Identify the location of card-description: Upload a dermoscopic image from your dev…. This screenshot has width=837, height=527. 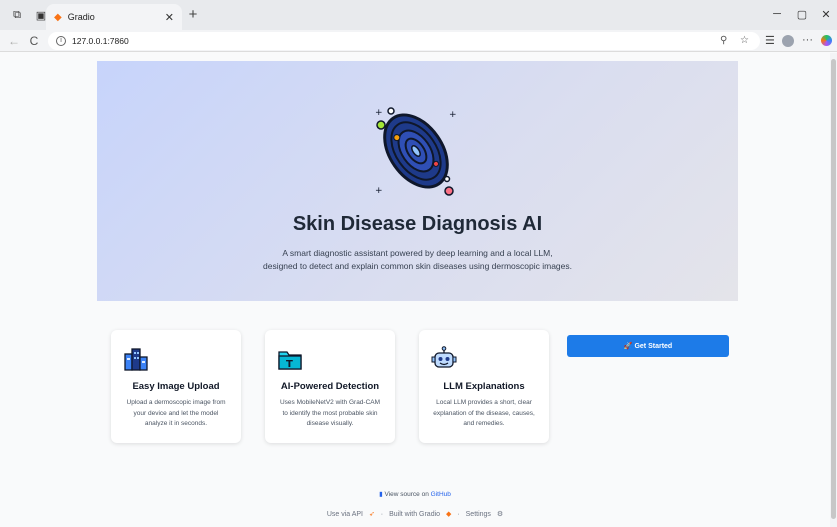
(176, 414).